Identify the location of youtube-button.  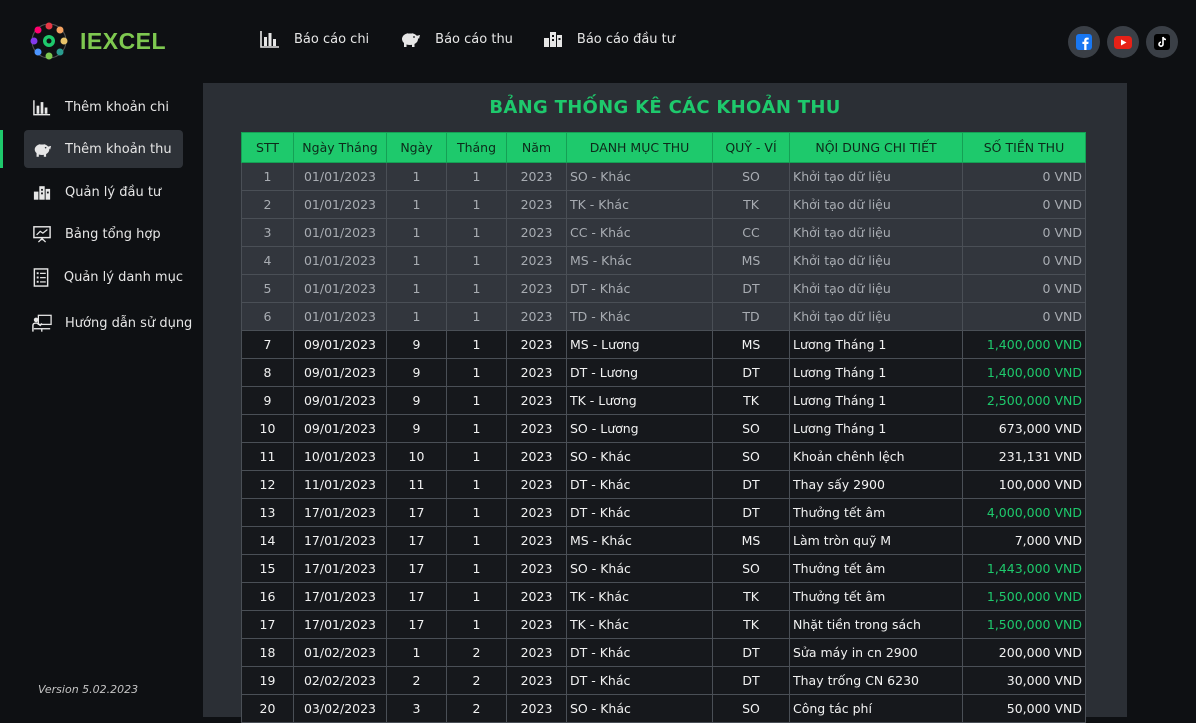
(1123, 42).